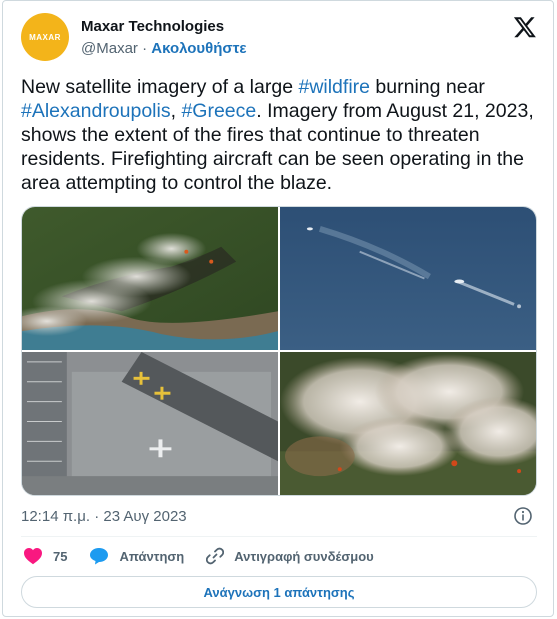 The image size is (557, 619). I want to click on airport-aircraft-image, so click(150, 423).